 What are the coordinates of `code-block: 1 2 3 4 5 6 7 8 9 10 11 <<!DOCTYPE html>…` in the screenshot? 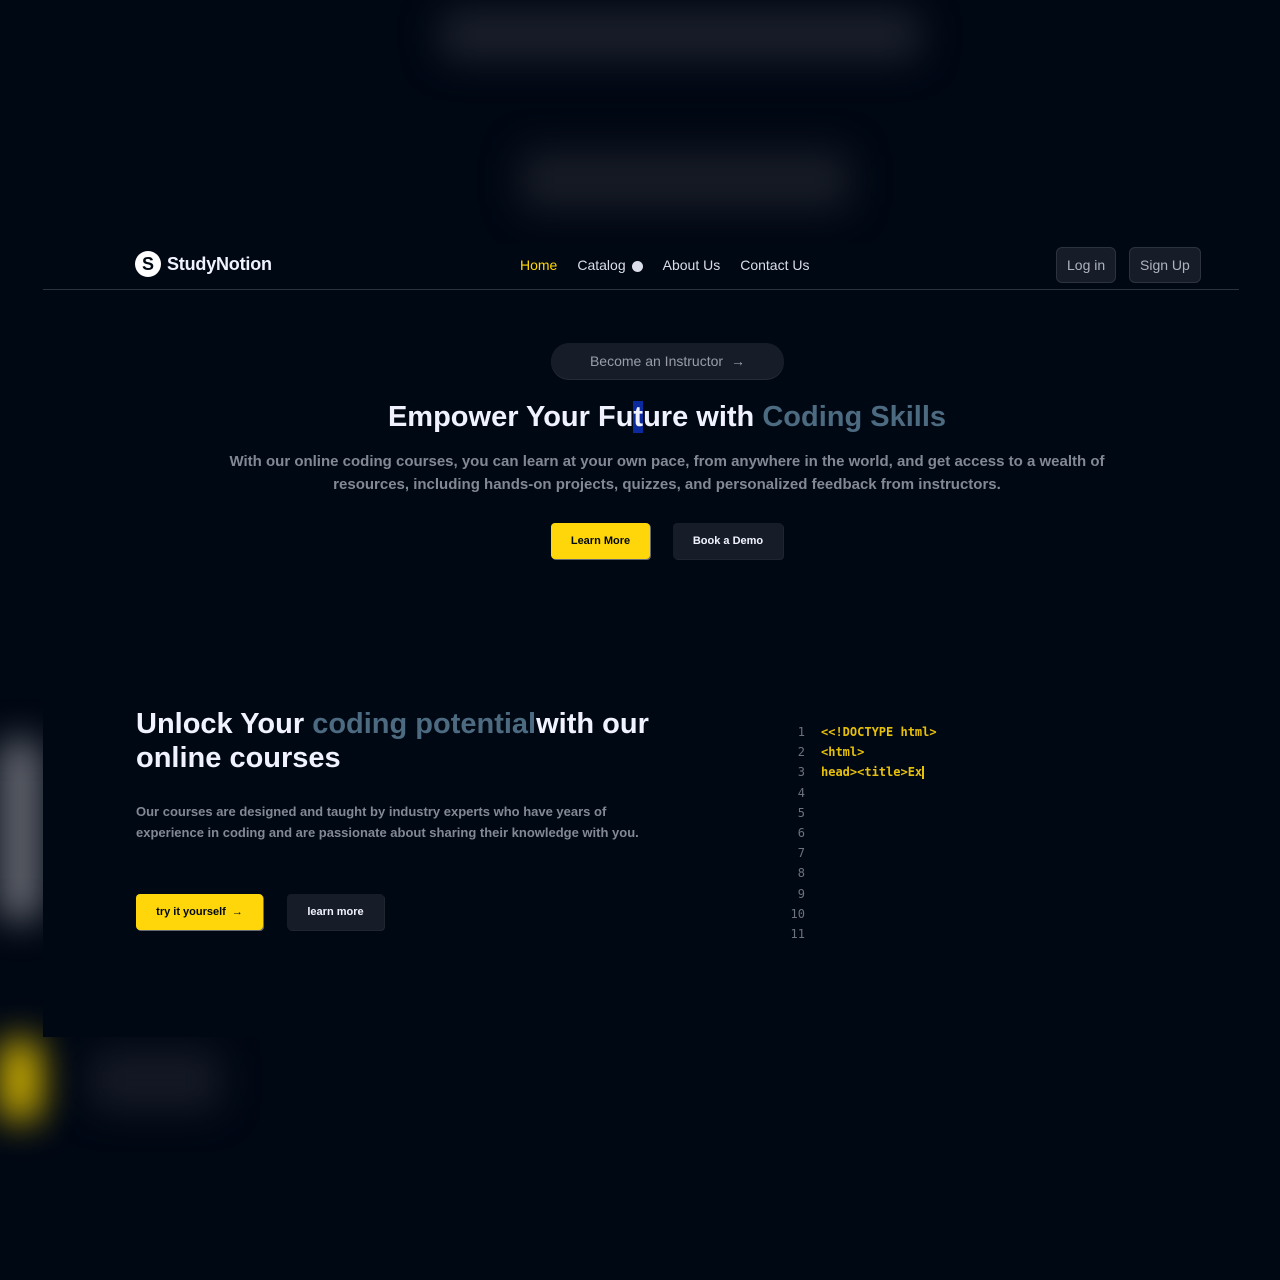 It's located at (863, 833).